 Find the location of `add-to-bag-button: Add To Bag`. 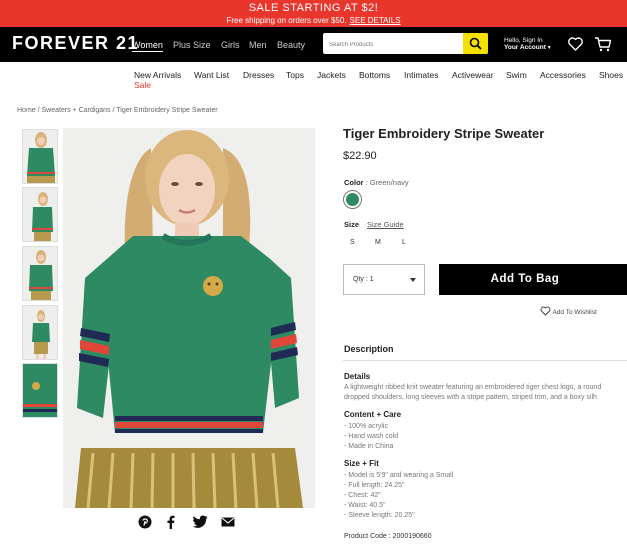

add-to-bag-button: Add To Bag is located at coordinates (533, 279).